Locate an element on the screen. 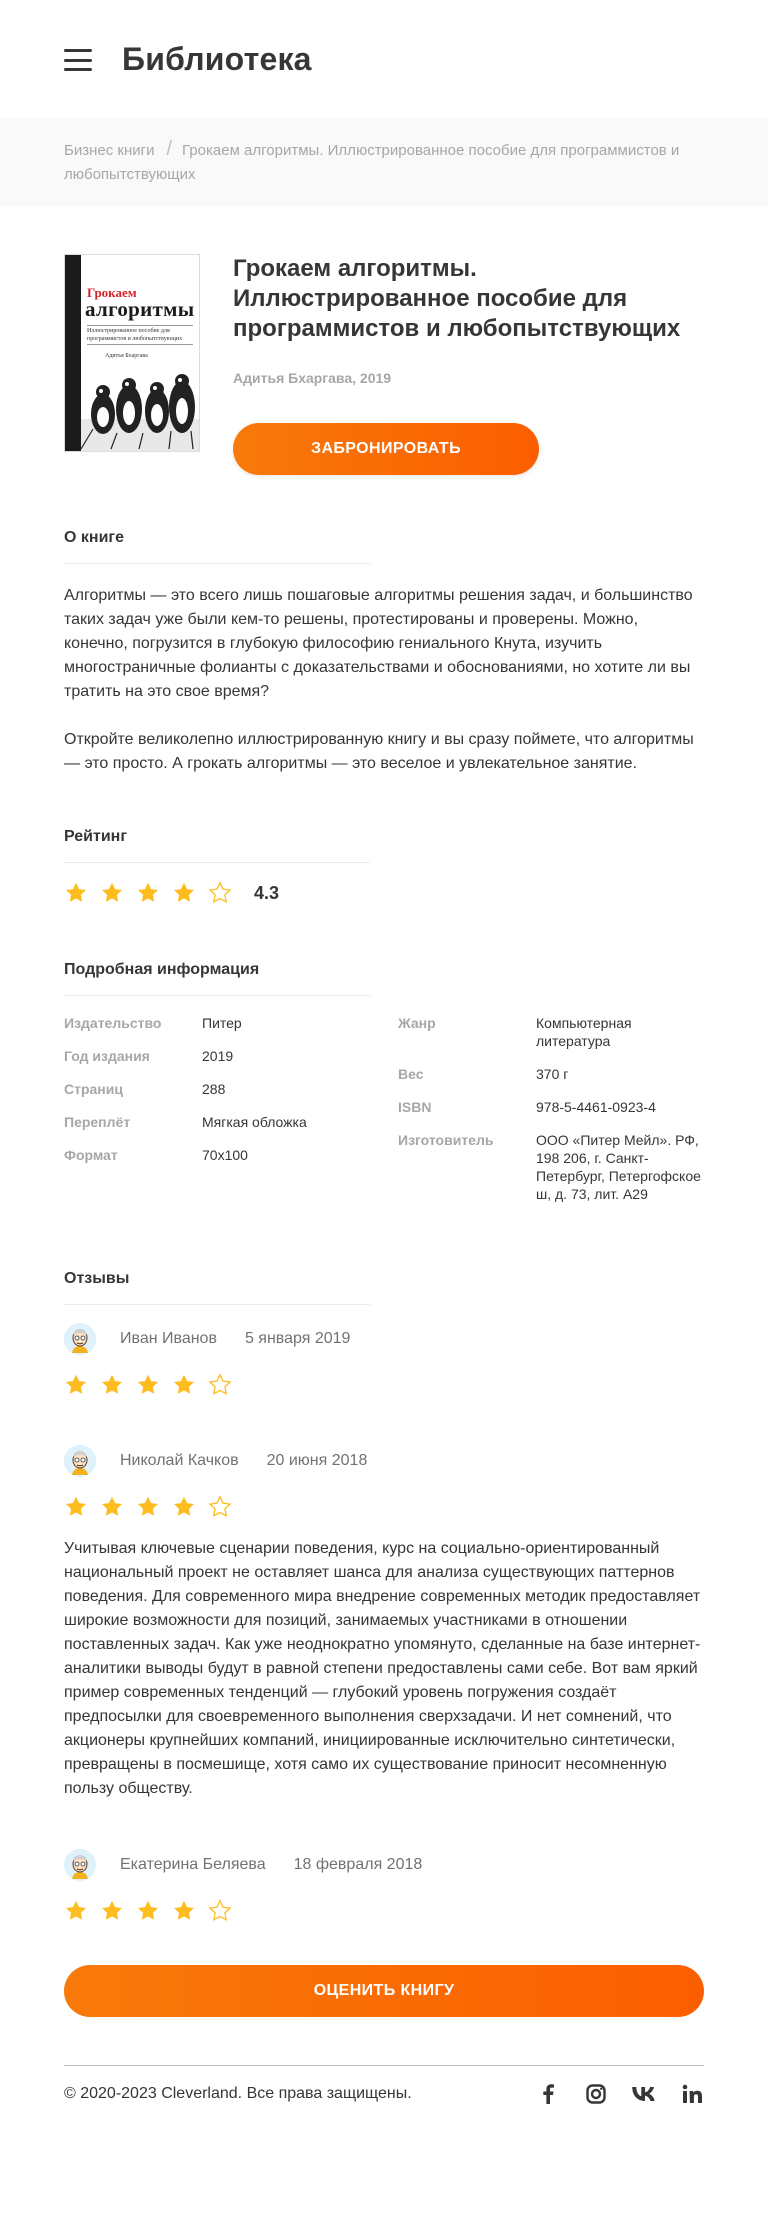  review-date: 20 июня 2018 is located at coordinates (317, 1460).